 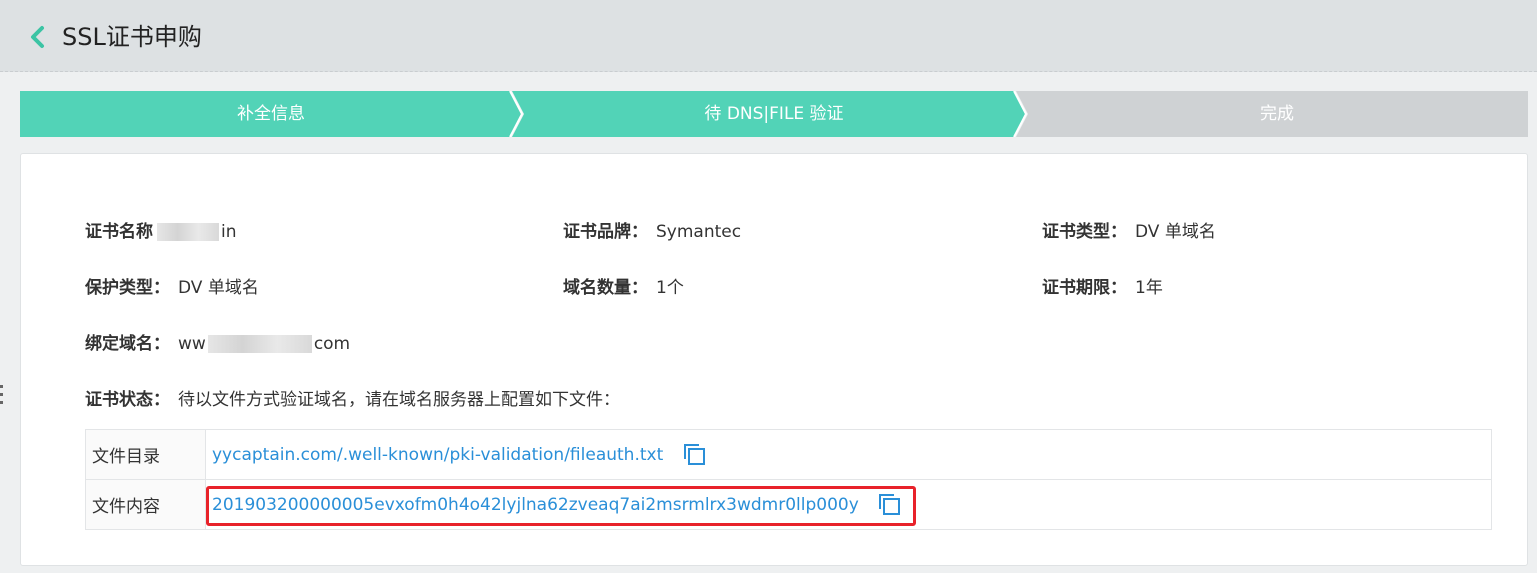 What do you see at coordinates (1084, 288) in the screenshot?
I see `term-label: 证书期限：` at bounding box center [1084, 288].